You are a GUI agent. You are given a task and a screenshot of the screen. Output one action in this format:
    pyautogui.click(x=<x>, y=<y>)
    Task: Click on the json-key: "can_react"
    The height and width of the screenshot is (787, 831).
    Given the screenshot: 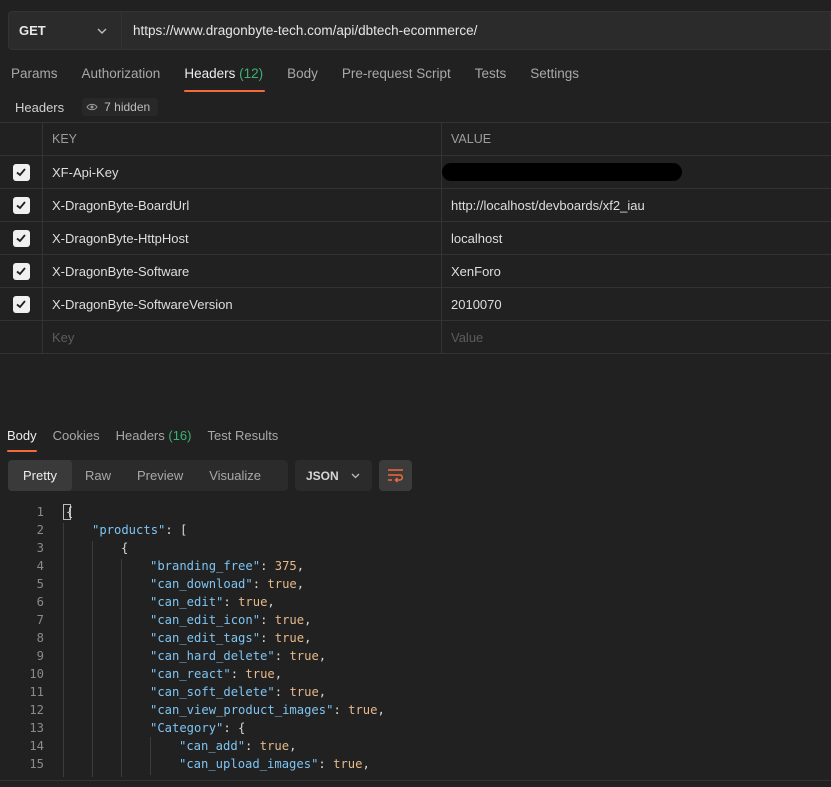 What is the action you would take?
    pyautogui.click(x=190, y=674)
    